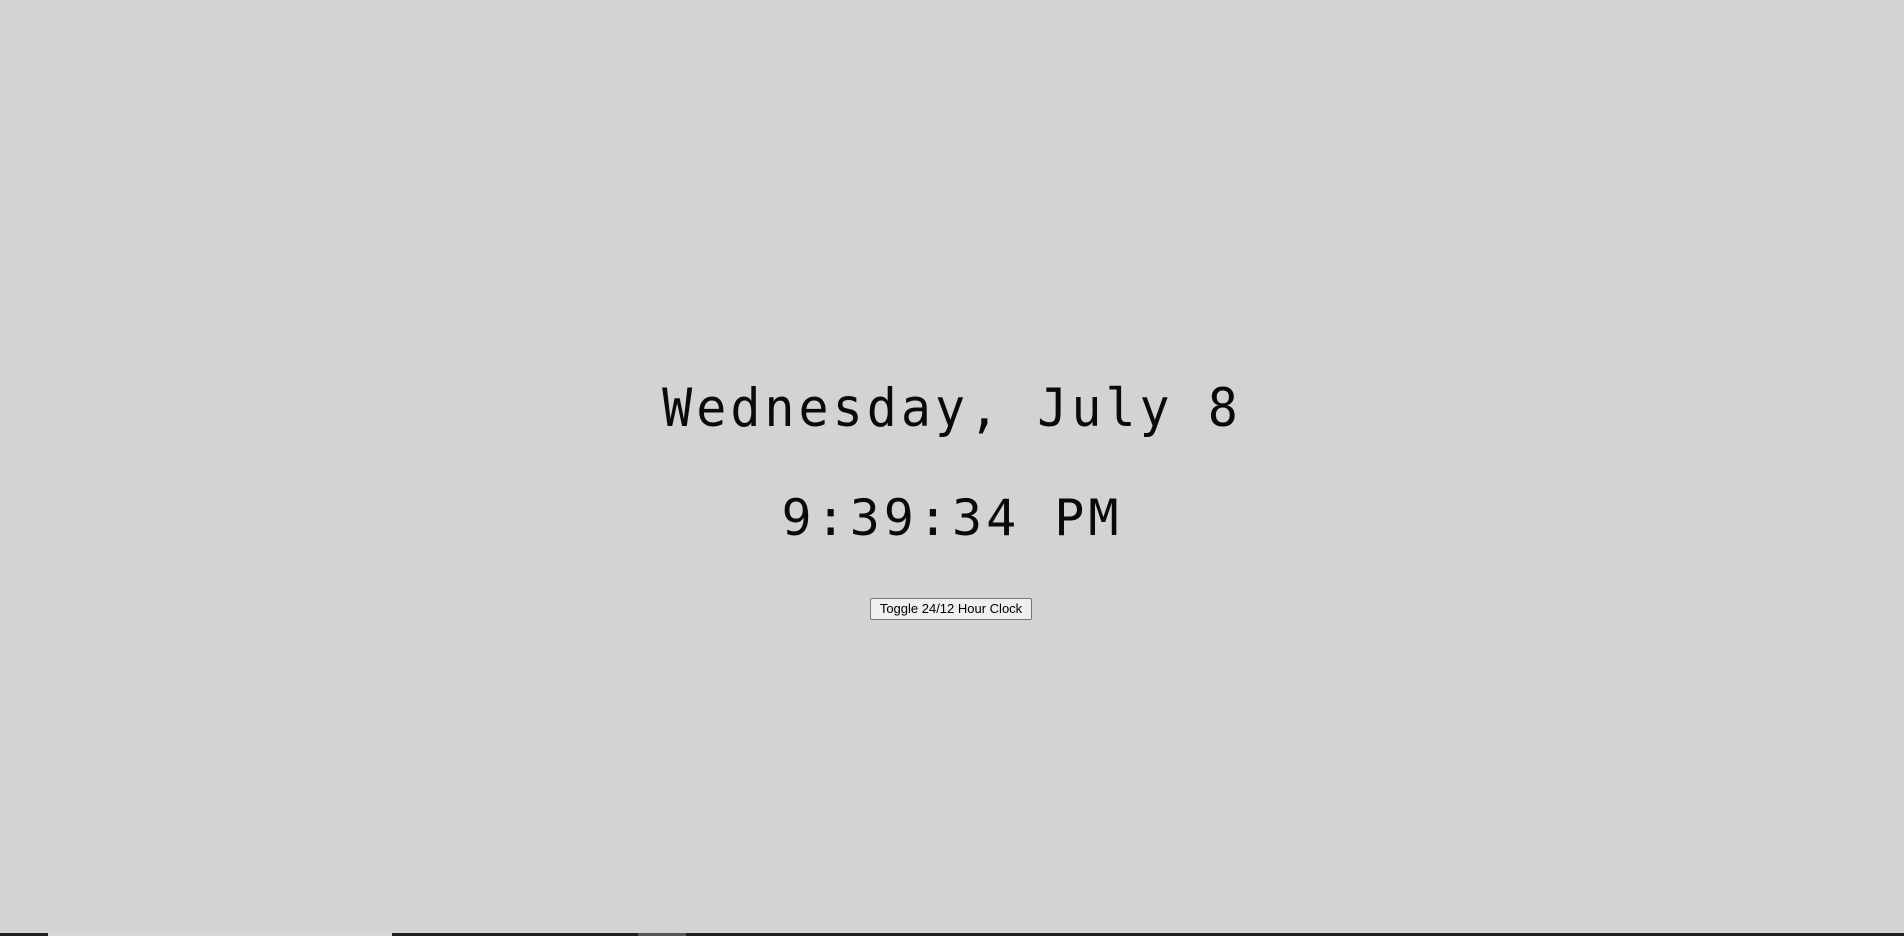  I want to click on time-display: 9:39:34 PM, so click(952, 518).